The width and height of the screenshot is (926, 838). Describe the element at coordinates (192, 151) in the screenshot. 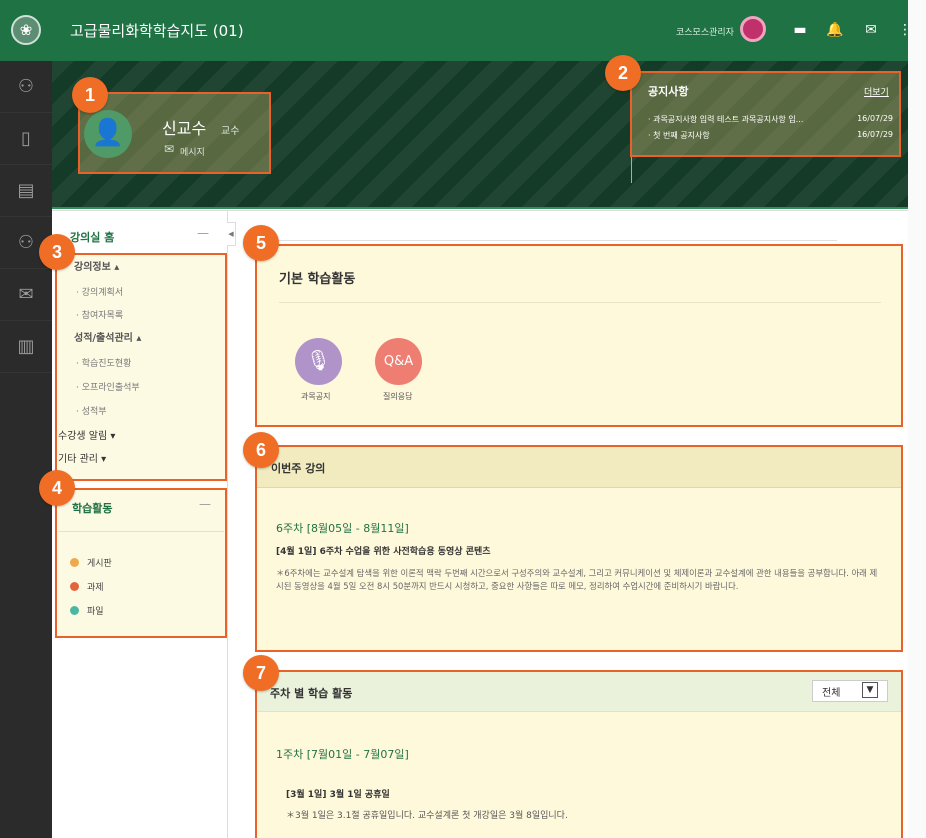

I see `message-link: 메시지` at that location.